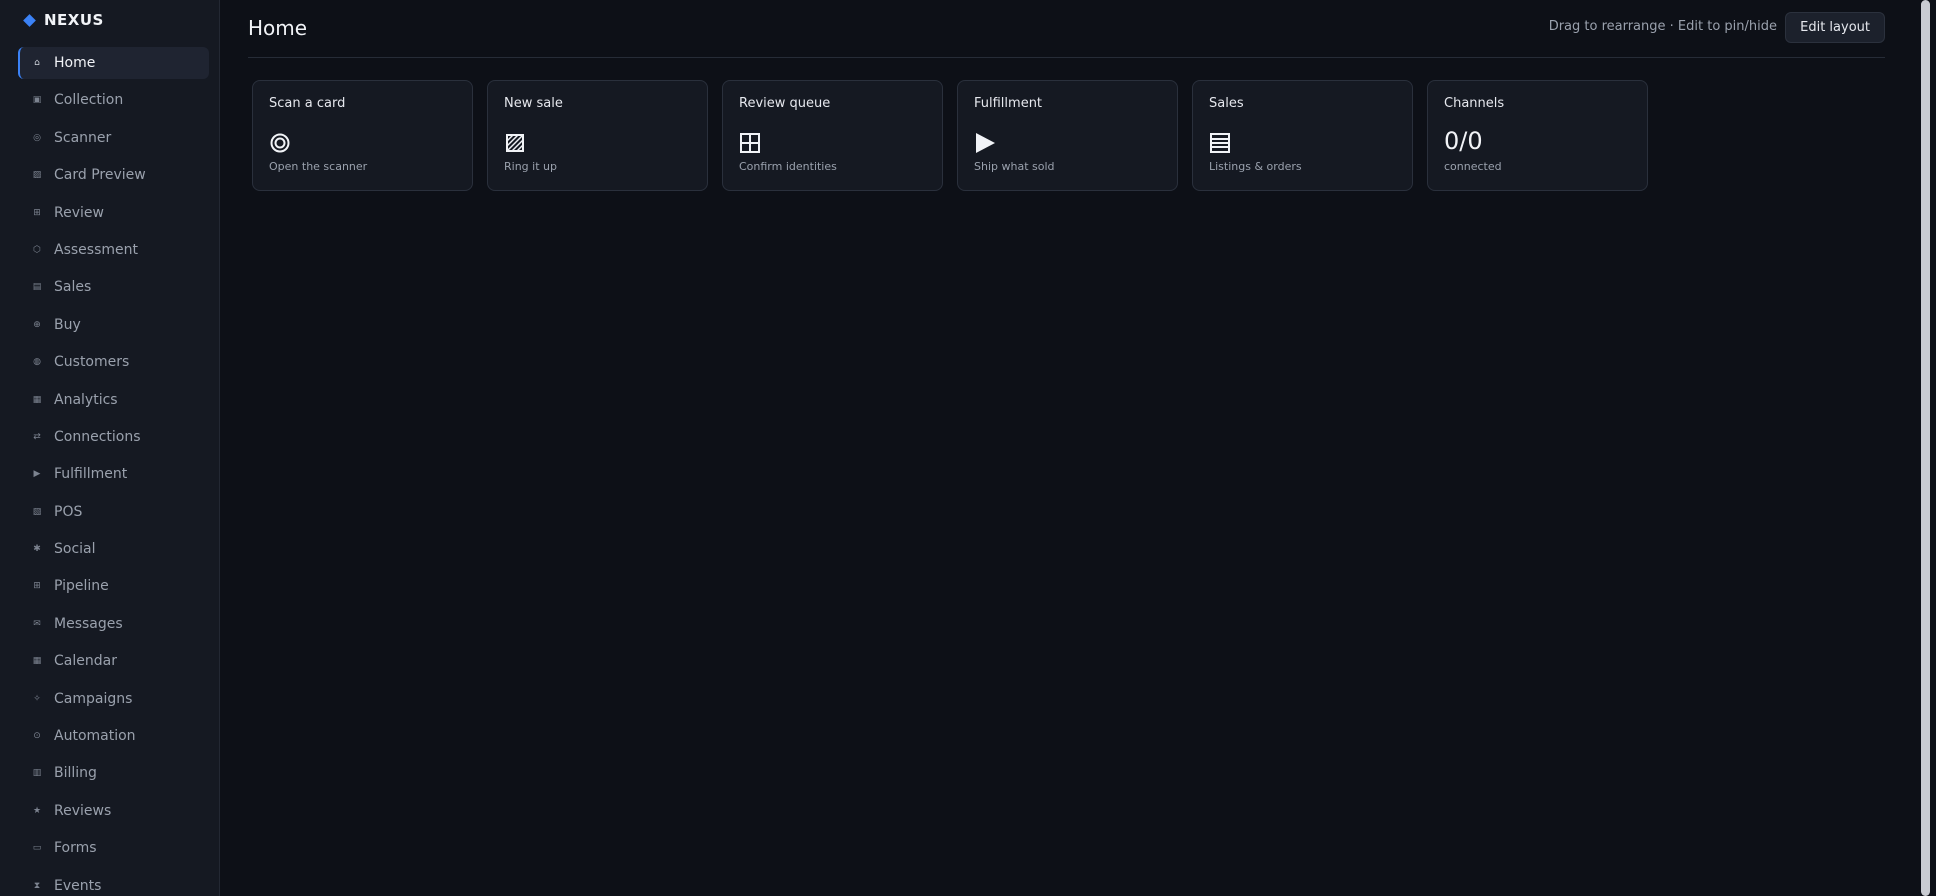 The width and height of the screenshot is (1936, 896). Describe the element at coordinates (1302, 135) in the screenshot. I see `tile-sales: Sales Listings & orders` at that location.